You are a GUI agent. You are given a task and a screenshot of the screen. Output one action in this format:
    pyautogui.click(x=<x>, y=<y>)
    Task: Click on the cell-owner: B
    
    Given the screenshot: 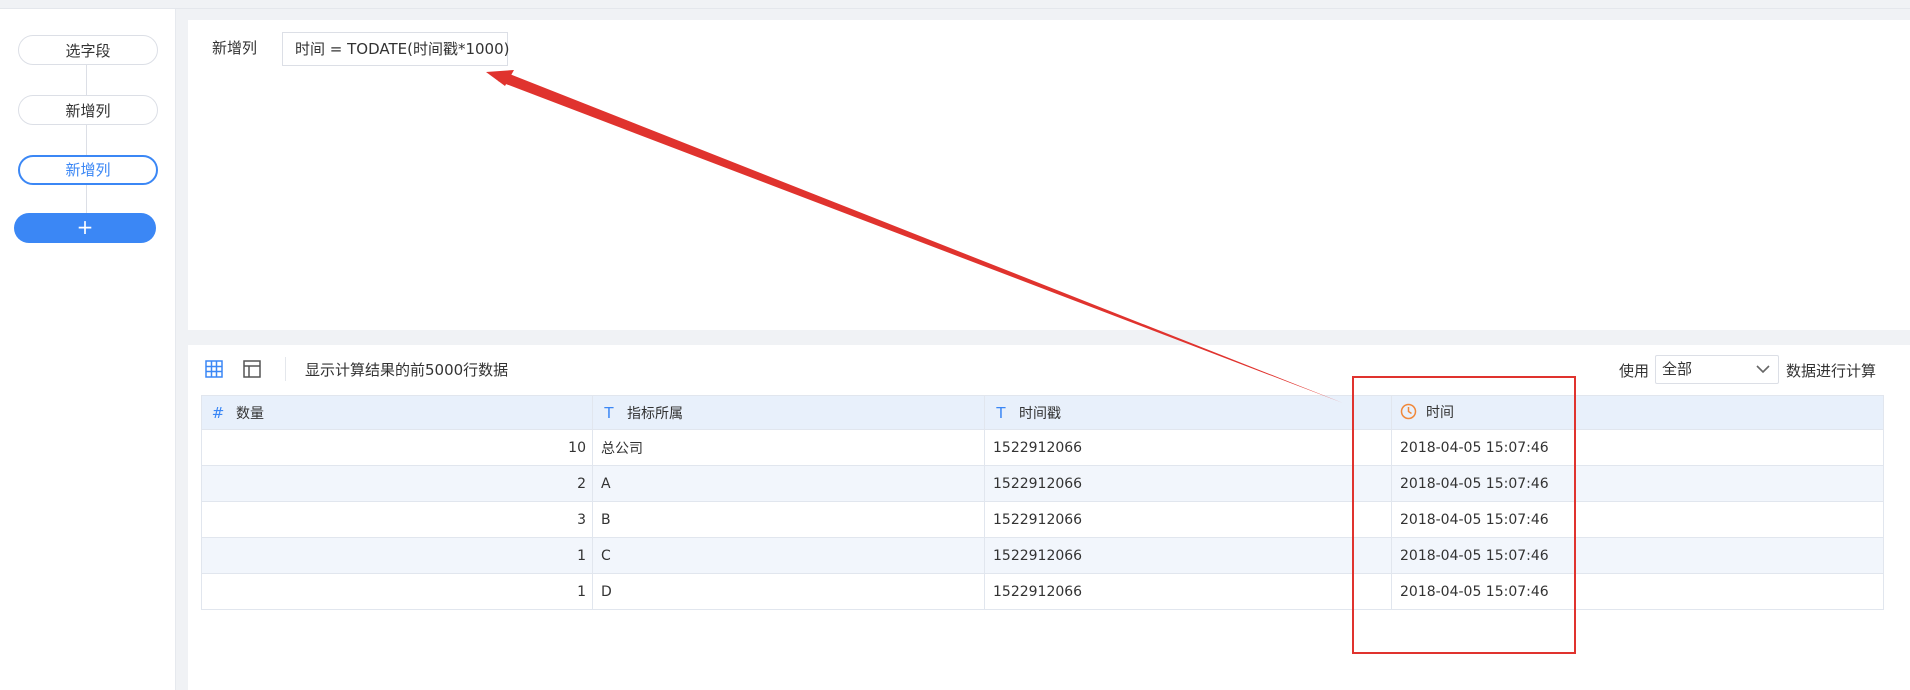 What is the action you would take?
    pyautogui.click(x=788, y=519)
    